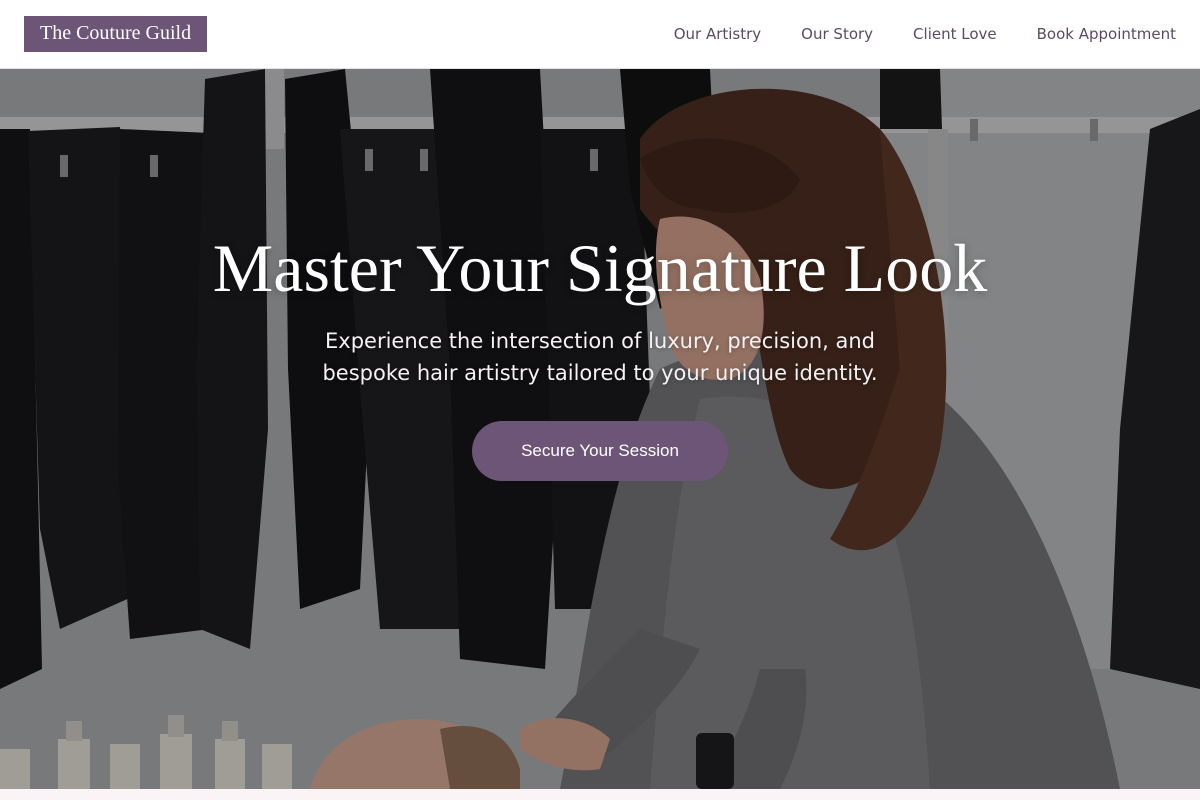 This screenshot has width=1200, height=800. What do you see at coordinates (600, 451) in the screenshot?
I see `secure-session-button: Secure Your Session` at bounding box center [600, 451].